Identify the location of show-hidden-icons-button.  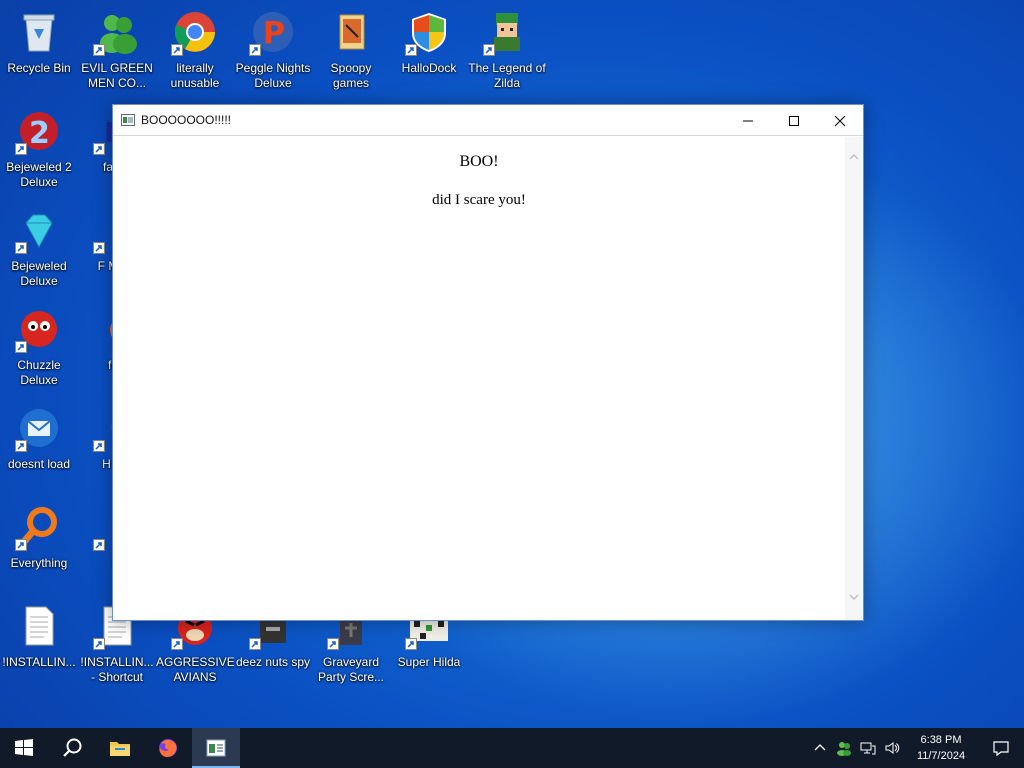
(820, 748).